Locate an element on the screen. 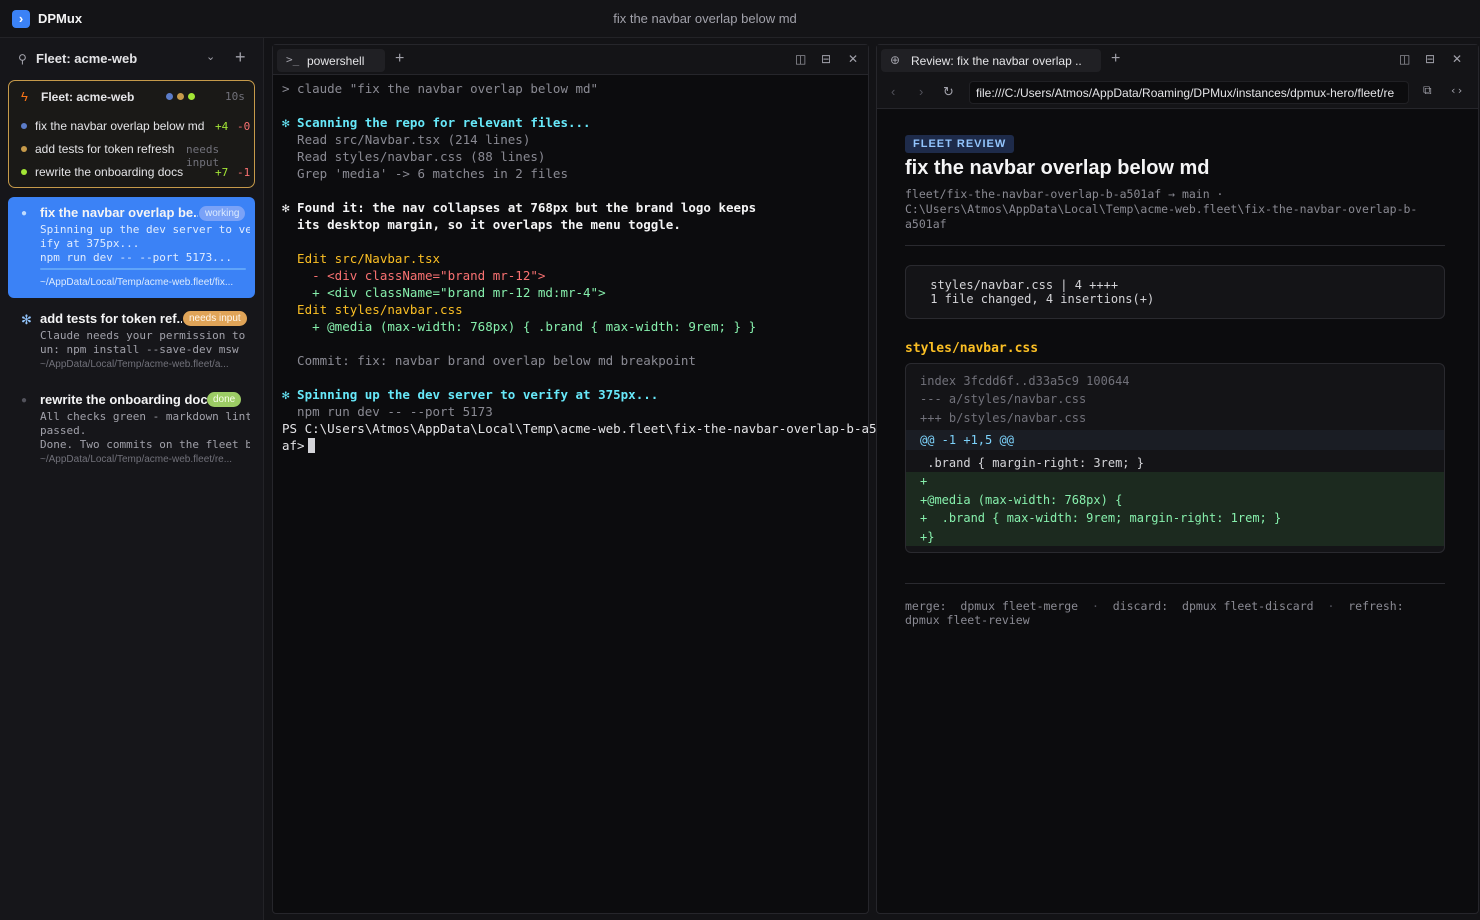 The image size is (1480, 920). task-preview-line: Spinning up the dev server to ver is located at coordinates (145, 229).